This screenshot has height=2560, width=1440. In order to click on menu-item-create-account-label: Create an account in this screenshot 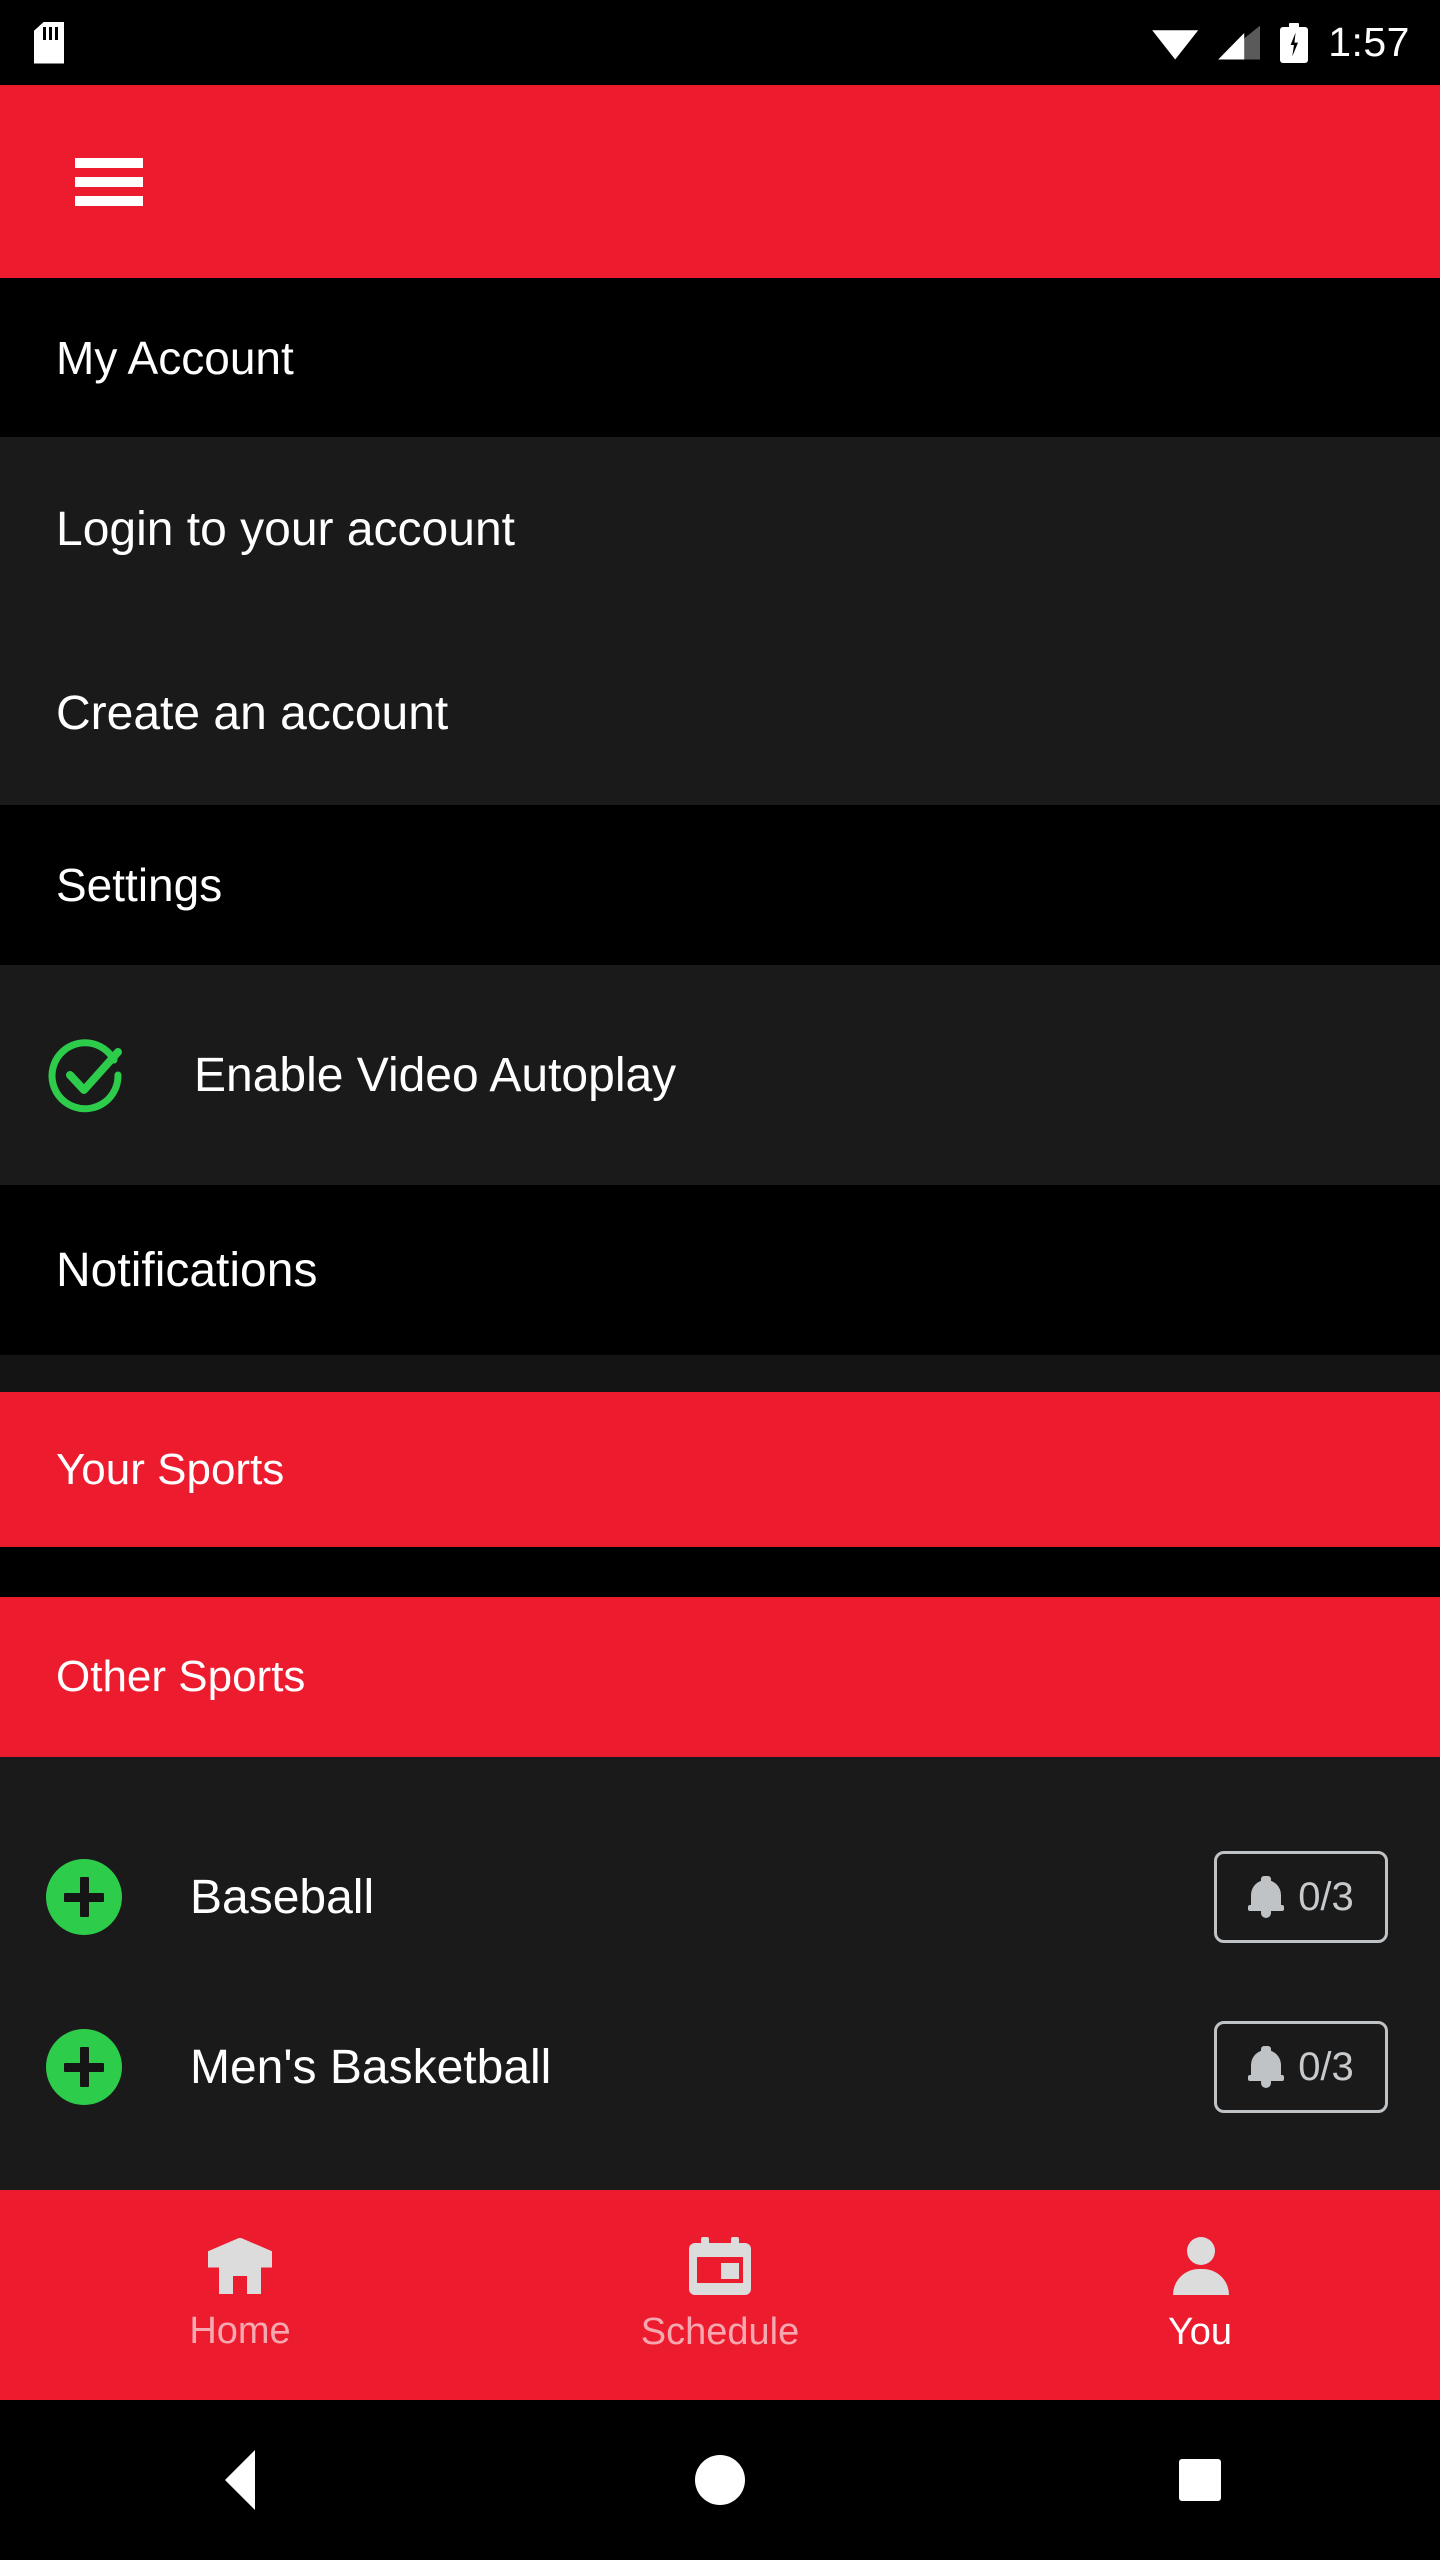, I will do `click(252, 713)`.